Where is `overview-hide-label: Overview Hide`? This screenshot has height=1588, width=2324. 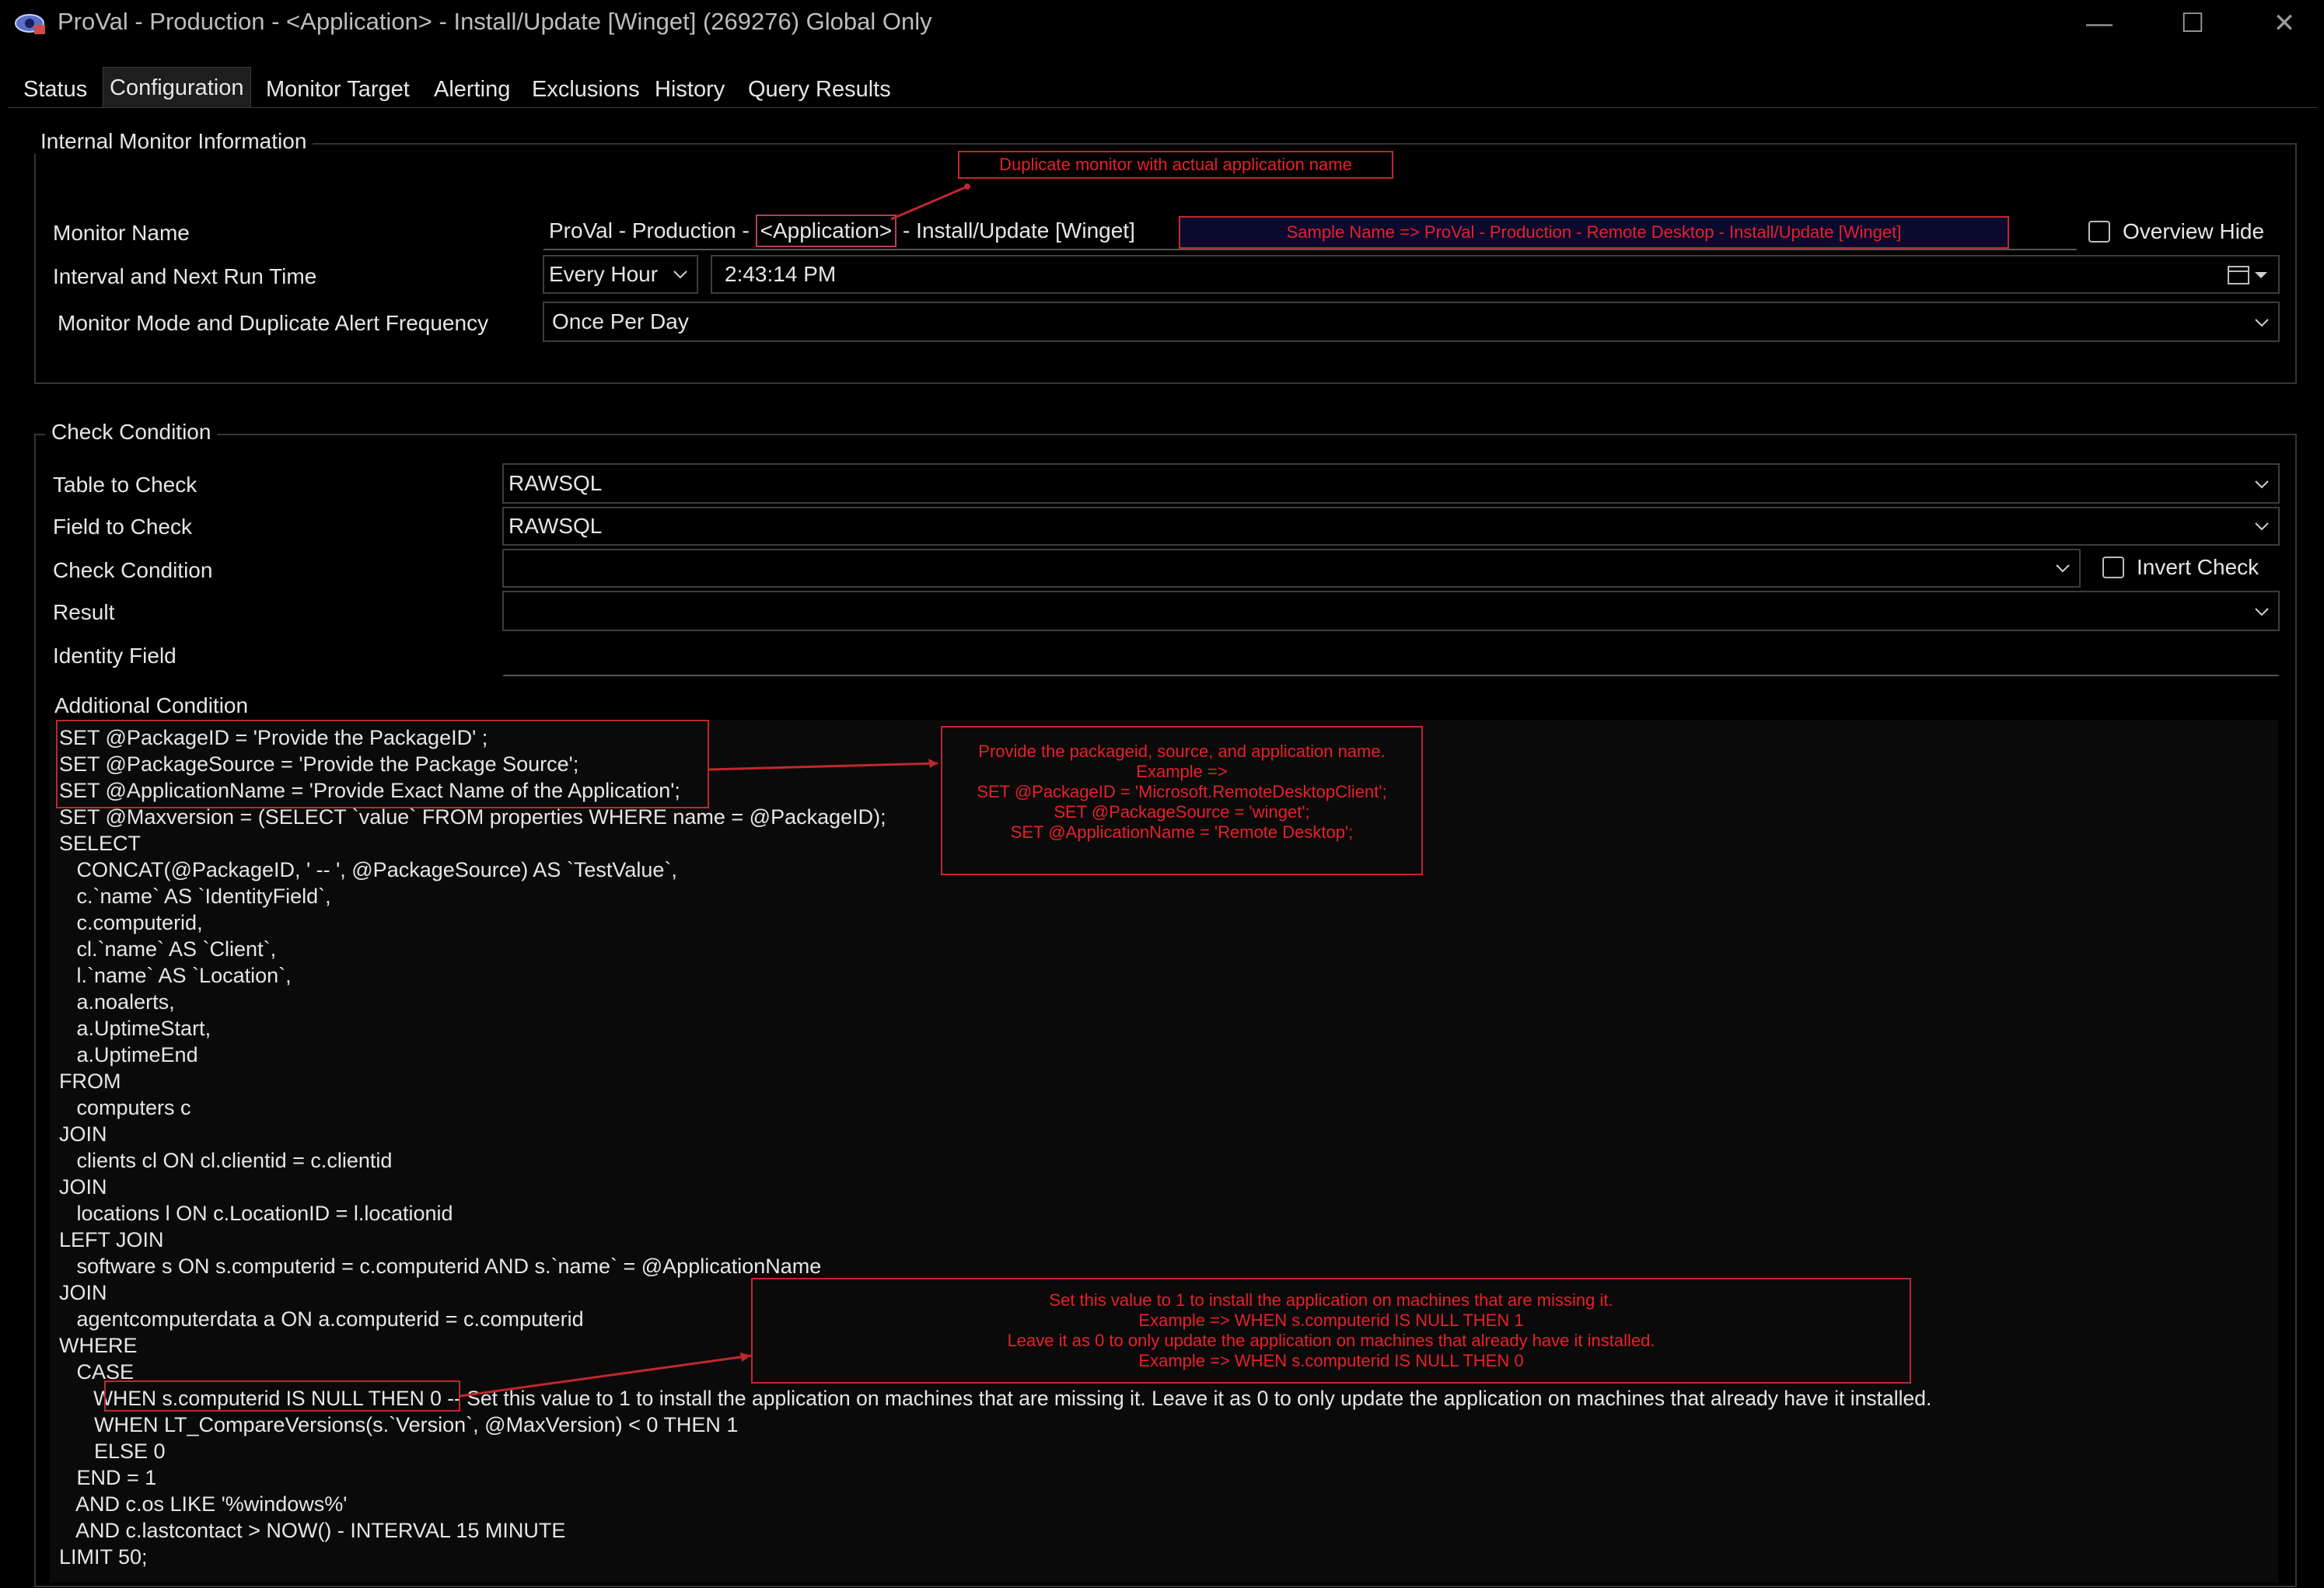 overview-hide-label: Overview Hide is located at coordinates (2194, 231).